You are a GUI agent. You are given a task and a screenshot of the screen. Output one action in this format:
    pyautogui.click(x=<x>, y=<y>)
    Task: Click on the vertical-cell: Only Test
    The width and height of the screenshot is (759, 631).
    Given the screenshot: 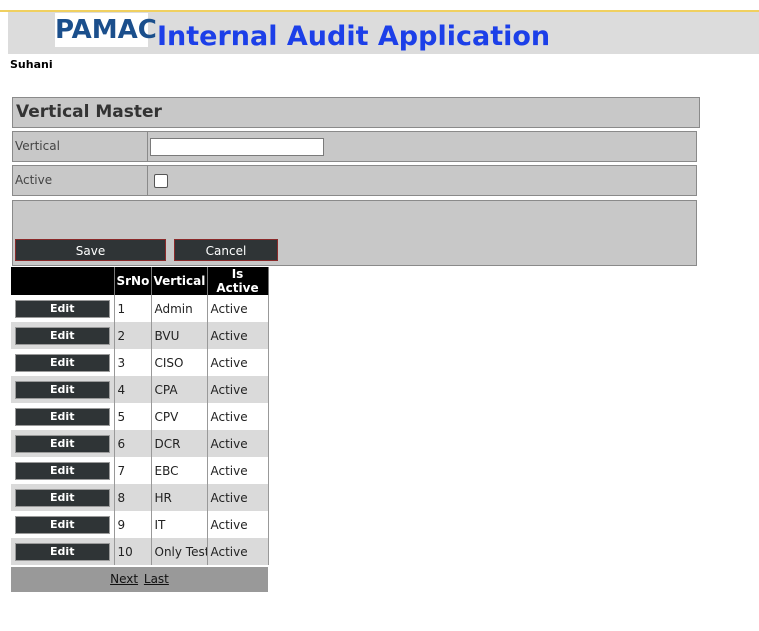 What is the action you would take?
    pyautogui.click(x=179, y=551)
    